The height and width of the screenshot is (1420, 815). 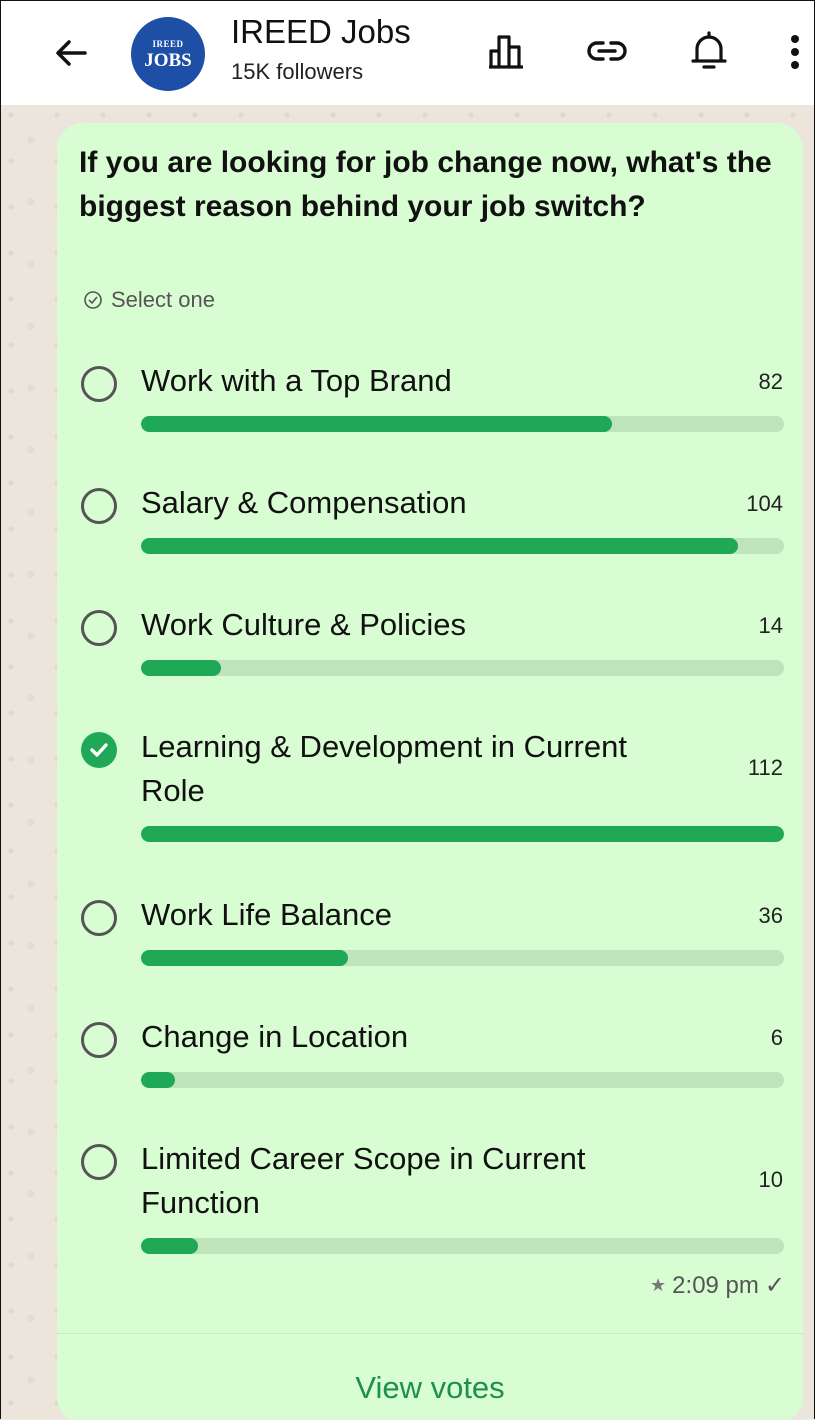 I want to click on link-icon, so click(x=607, y=51).